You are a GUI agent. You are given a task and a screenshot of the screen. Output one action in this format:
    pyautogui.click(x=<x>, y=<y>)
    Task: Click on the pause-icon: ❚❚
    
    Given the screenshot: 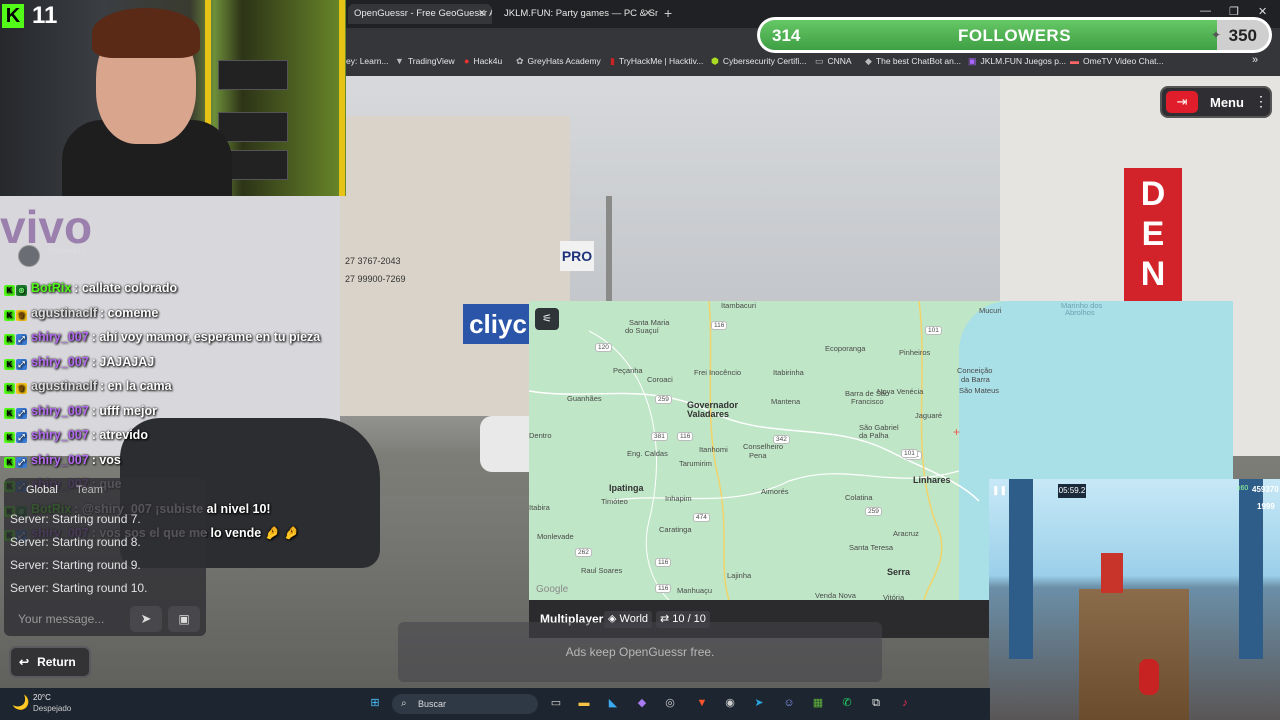 What is the action you would take?
    pyautogui.click(x=999, y=490)
    